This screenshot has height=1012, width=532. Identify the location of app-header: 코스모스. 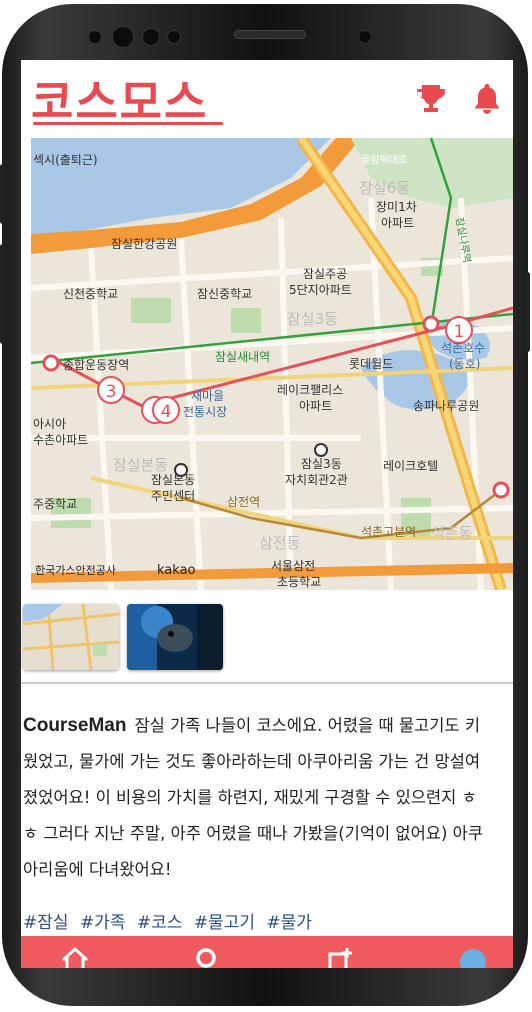
(267, 99).